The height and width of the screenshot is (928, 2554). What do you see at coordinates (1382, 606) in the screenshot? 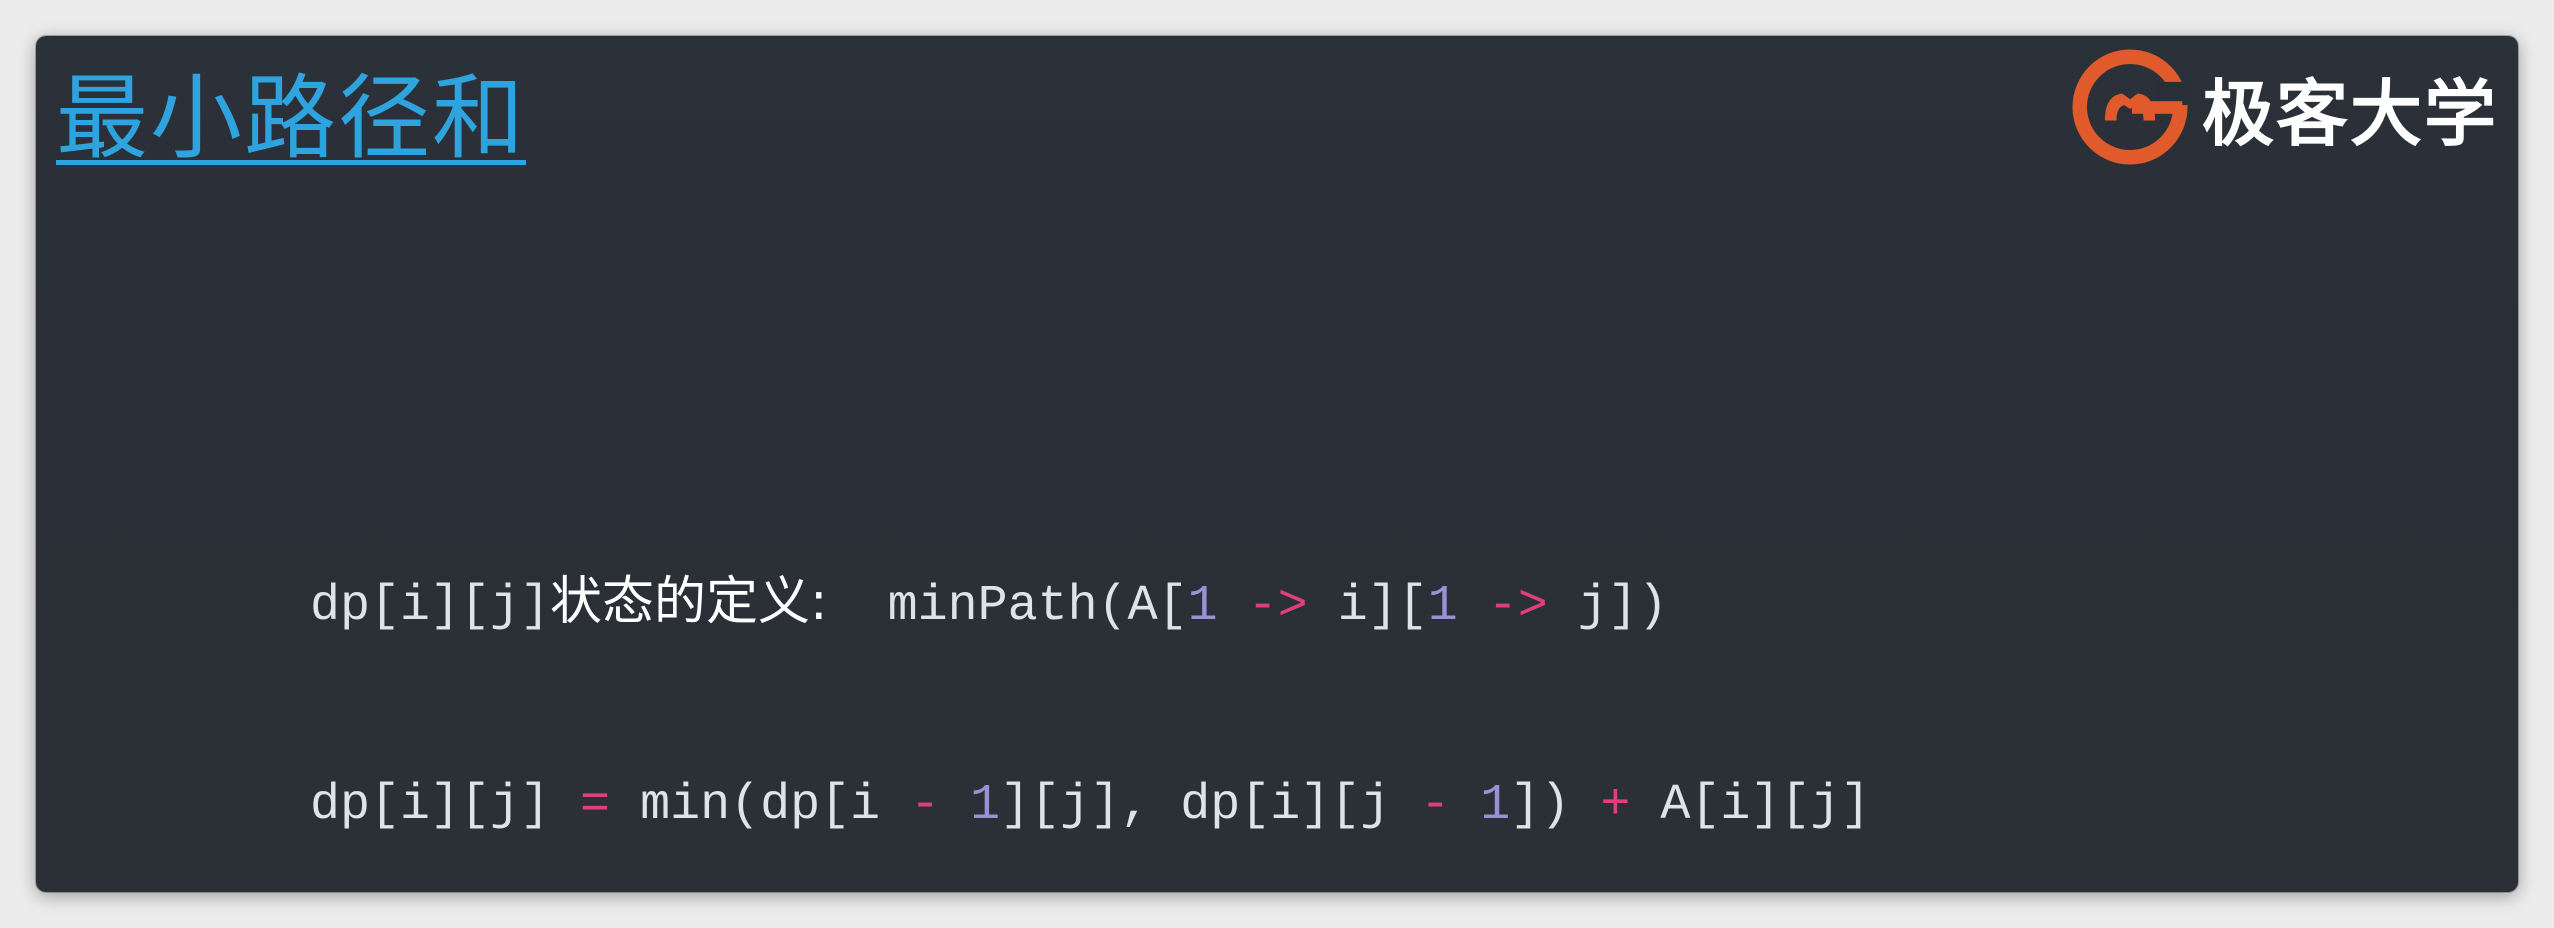
I see `code-token: i][` at bounding box center [1382, 606].